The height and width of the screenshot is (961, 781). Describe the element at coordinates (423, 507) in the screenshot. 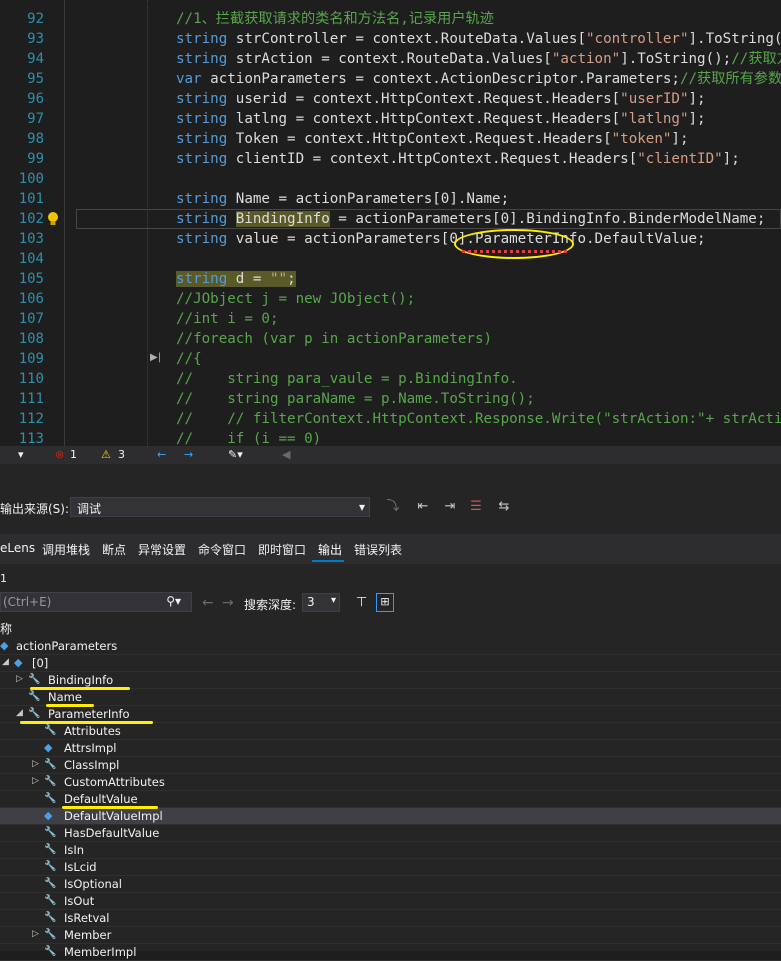

I see `prev-message-icon: ⇤` at that location.